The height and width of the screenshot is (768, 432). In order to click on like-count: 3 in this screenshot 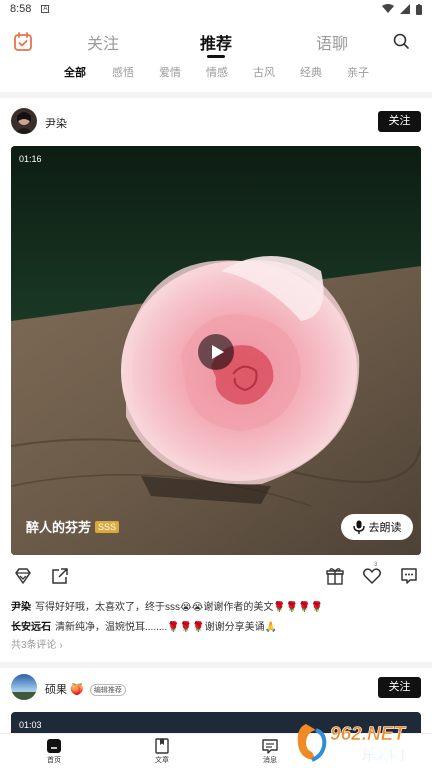, I will do `click(376, 565)`.